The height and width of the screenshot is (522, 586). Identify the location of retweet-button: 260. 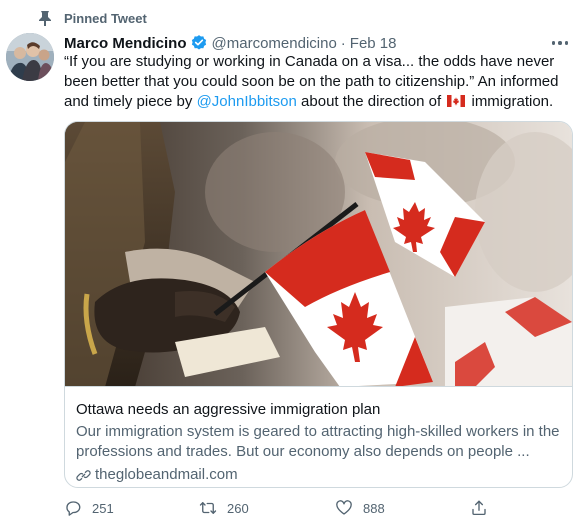
(224, 508).